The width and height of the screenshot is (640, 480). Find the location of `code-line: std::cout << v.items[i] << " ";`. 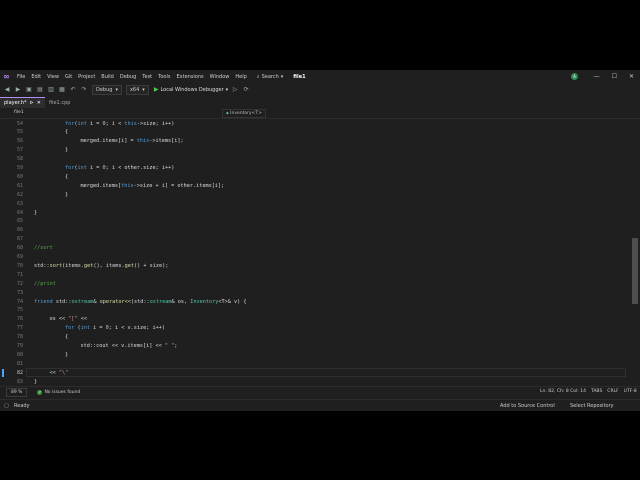

code-line: std::cout << v.items[i] << " "; is located at coordinates (129, 346).